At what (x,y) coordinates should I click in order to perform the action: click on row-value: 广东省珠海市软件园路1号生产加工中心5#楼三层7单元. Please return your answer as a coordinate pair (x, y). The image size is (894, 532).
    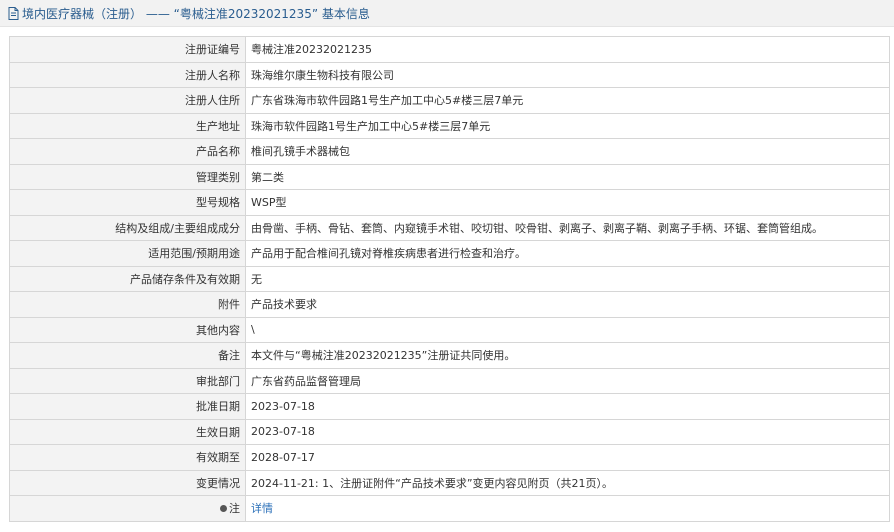
    Looking at the image, I should click on (567, 100).